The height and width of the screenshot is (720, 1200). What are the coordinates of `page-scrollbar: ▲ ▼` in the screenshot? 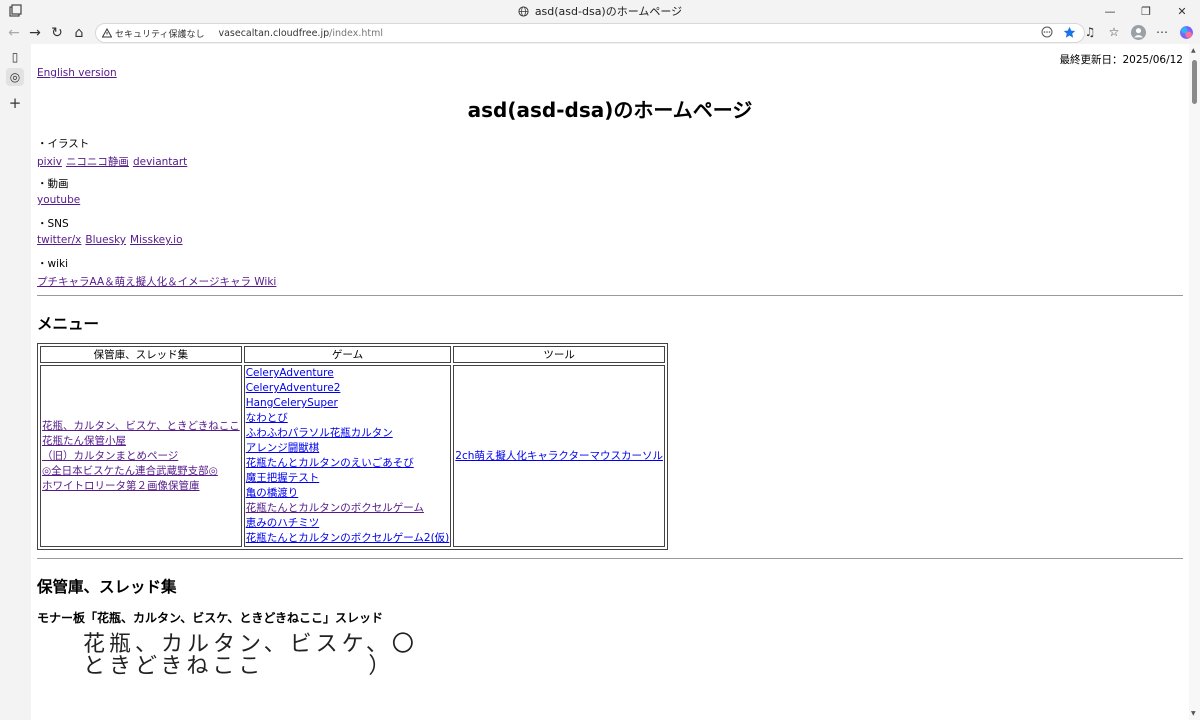 It's located at (1194, 382).